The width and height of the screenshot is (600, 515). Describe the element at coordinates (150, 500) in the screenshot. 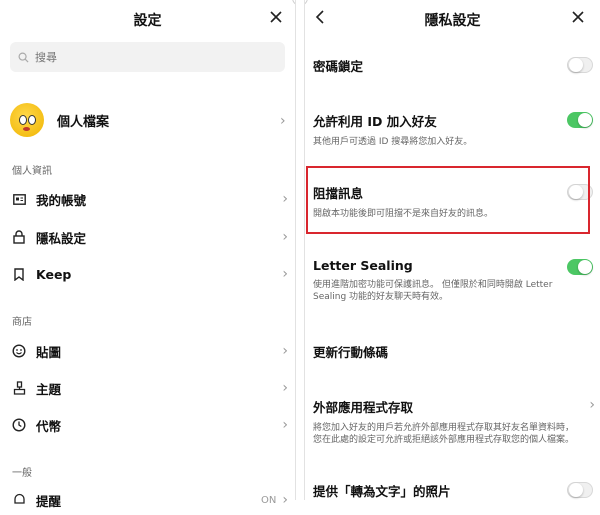

I see `menu-item-notifications: 提醒 ON ›` at that location.